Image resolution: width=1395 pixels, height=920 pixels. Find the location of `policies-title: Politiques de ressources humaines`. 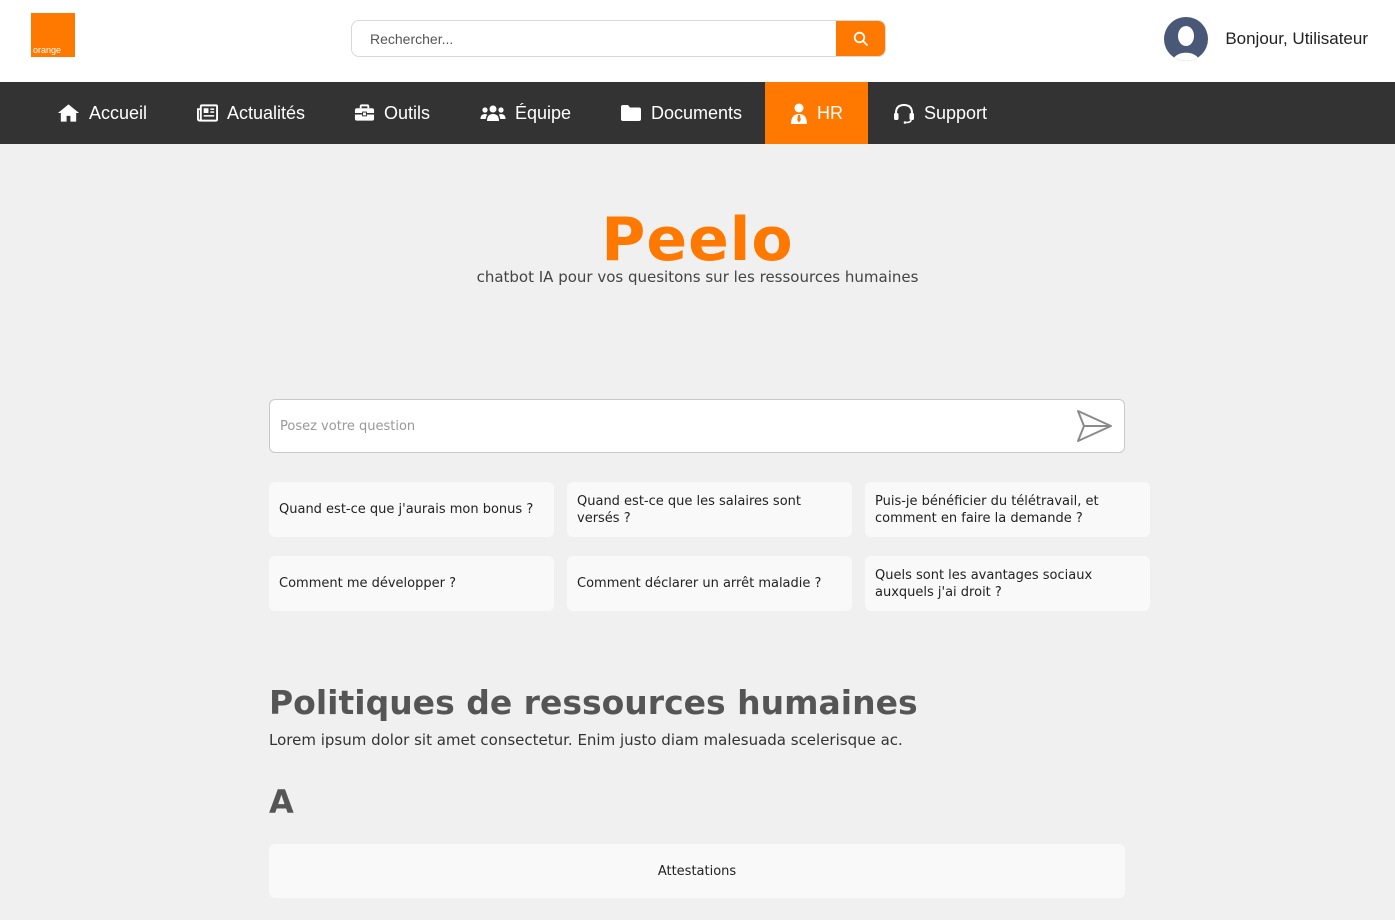

policies-title: Politiques de ressources humaines is located at coordinates (593, 702).